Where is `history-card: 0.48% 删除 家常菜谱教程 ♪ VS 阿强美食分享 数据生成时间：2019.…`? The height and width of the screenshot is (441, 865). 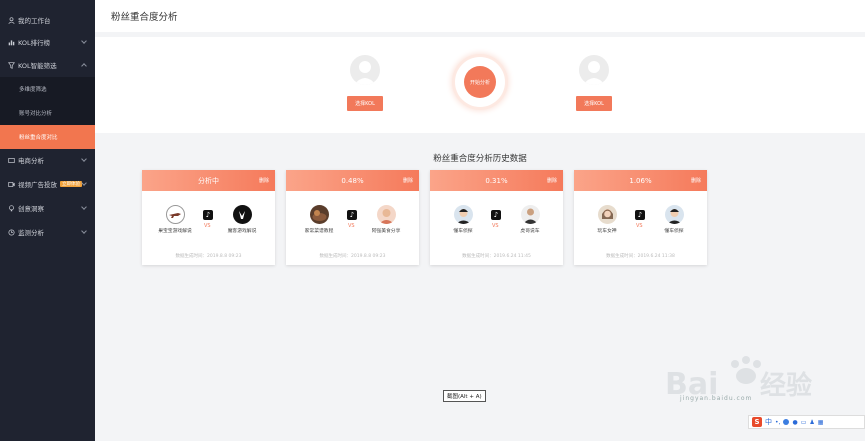
history-card: 0.48% 删除 家常菜谱教程 ♪ VS 阿强美食分享 数据生成时间：2019.… is located at coordinates (352, 217).